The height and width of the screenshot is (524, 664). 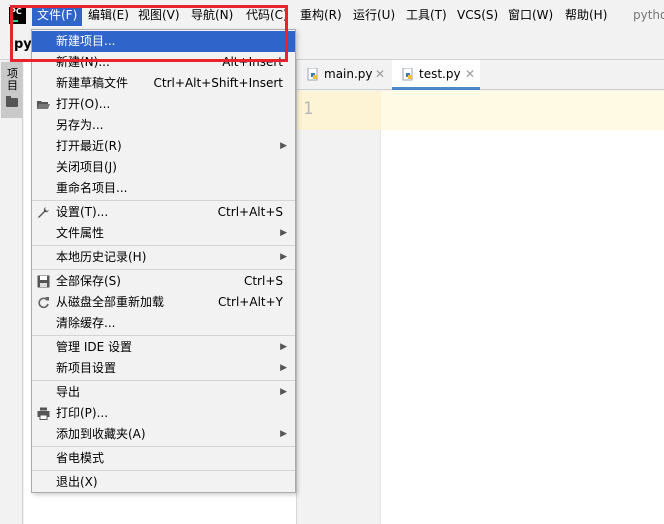 I want to click on menu-item-open-recent: 打开最近(R) ▶, so click(x=163, y=146).